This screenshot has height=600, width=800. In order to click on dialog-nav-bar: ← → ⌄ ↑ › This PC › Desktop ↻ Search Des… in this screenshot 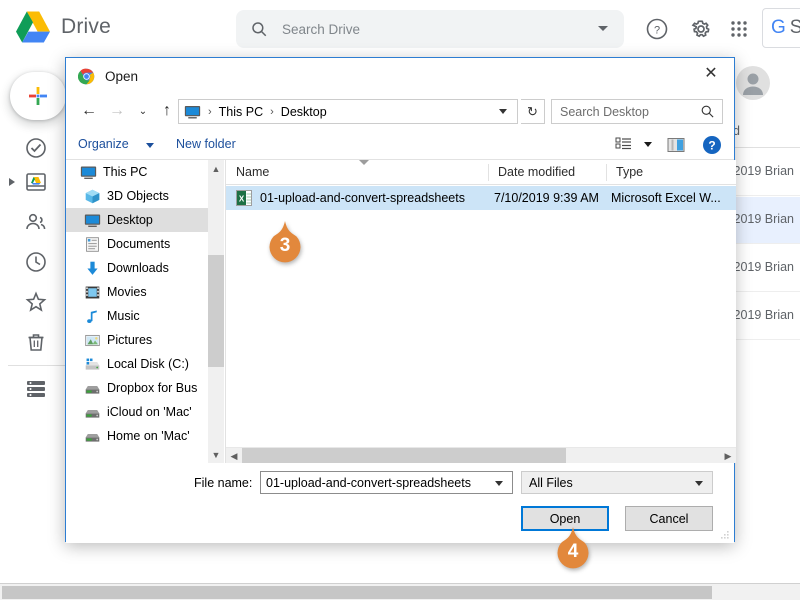, I will do `click(400, 112)`.